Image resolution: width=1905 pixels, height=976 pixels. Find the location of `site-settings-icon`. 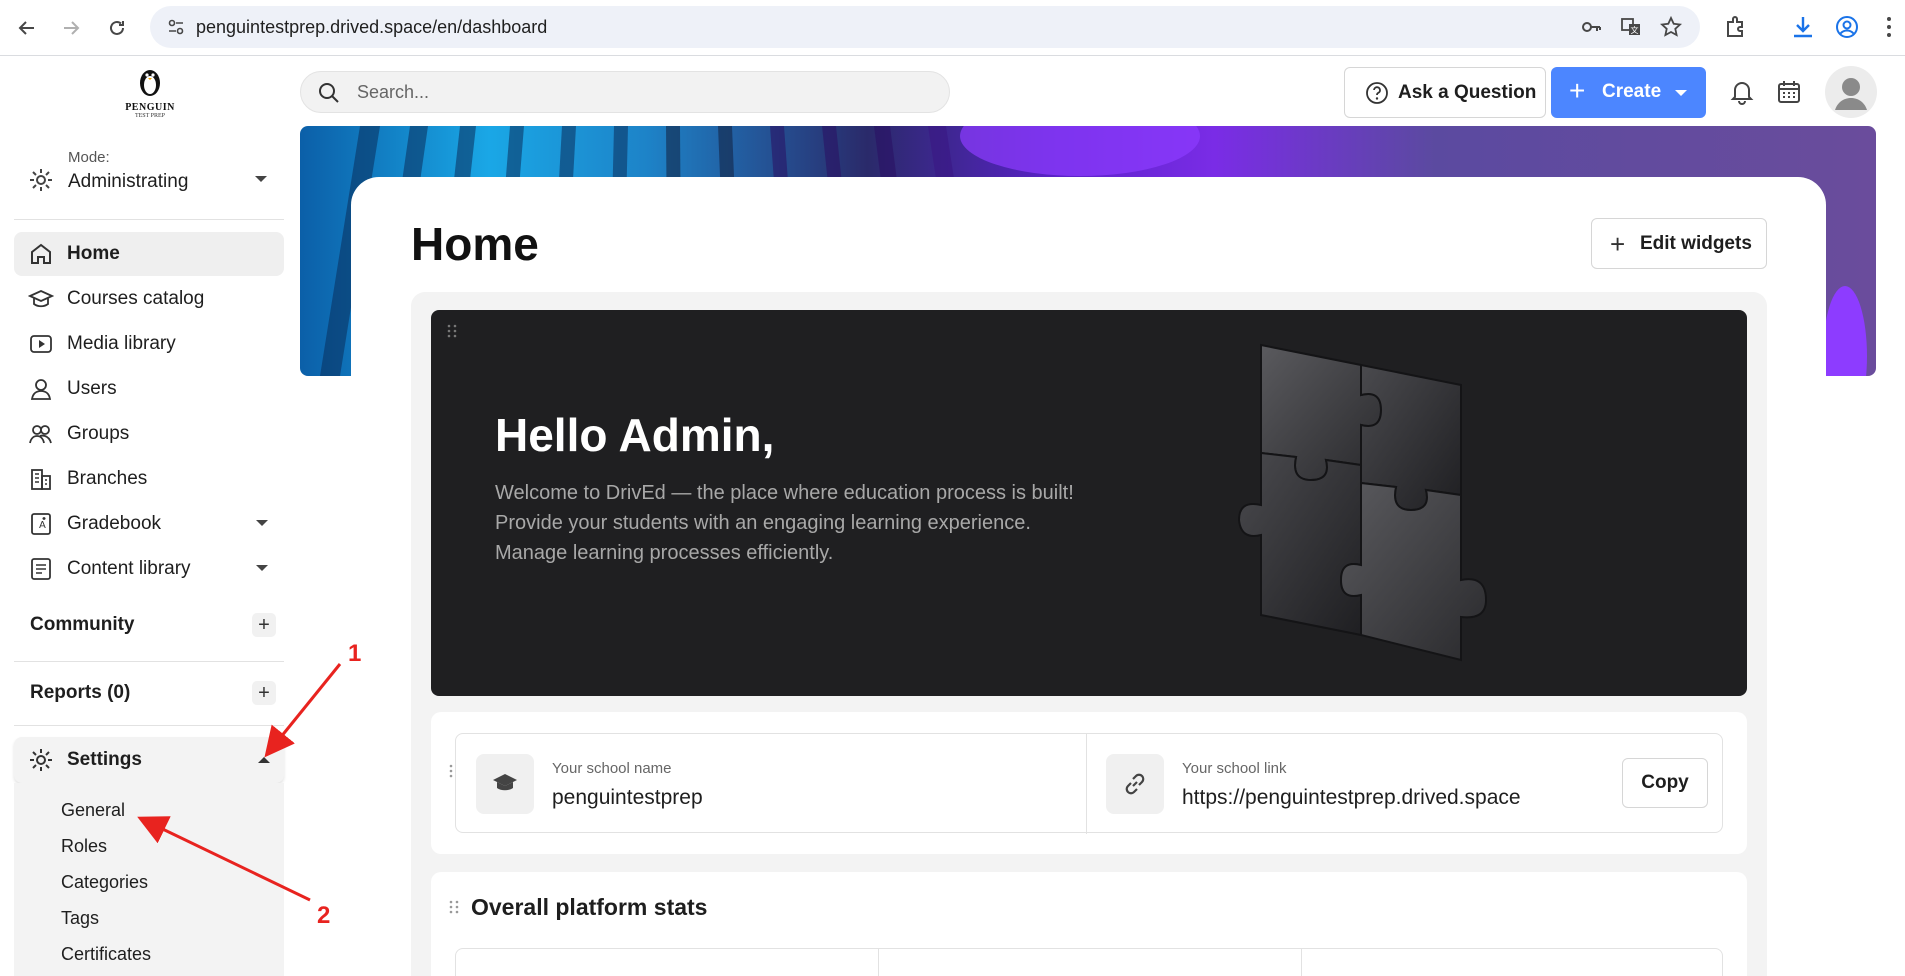

site-settings-icon is located at coordinates (176, 27).